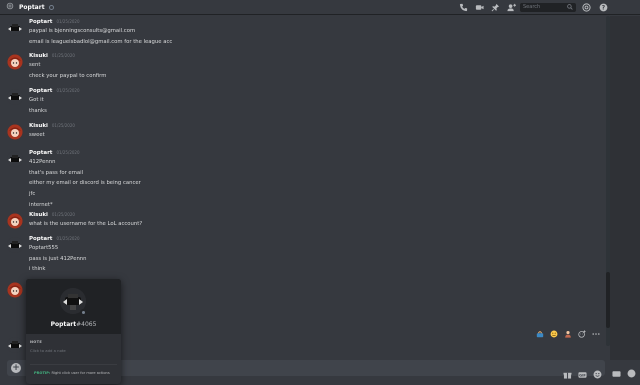 This screenshot has height=385, width=640. I want to click on video-icon, so click(479, 7).